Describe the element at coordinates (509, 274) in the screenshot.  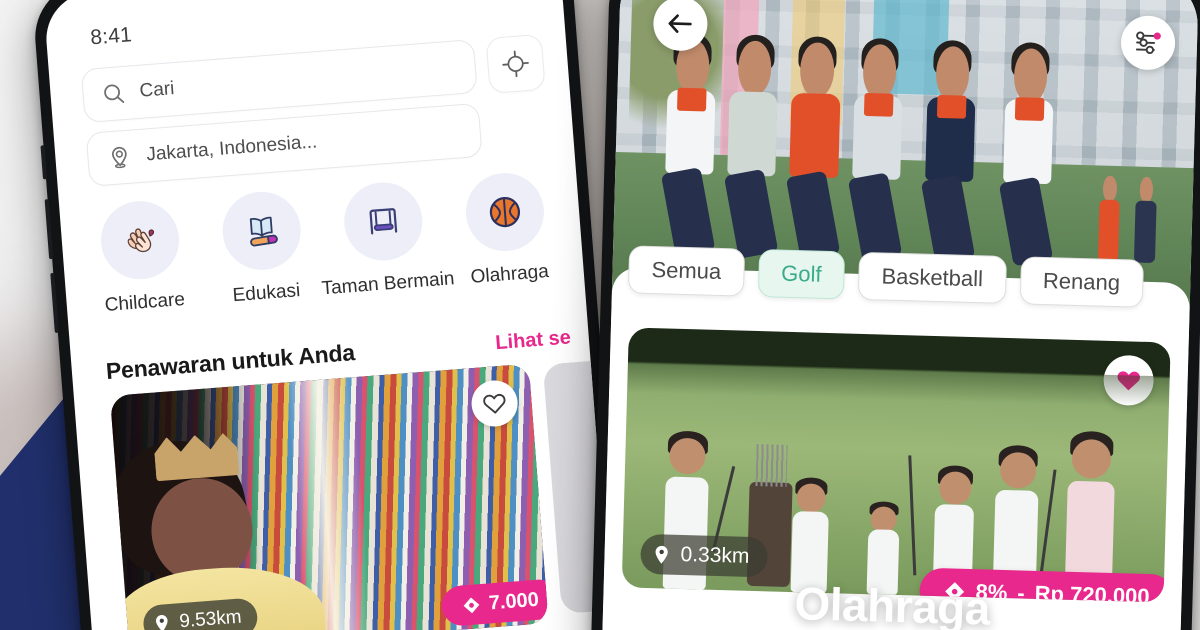
I see `category-label: Olahraga` at that location.